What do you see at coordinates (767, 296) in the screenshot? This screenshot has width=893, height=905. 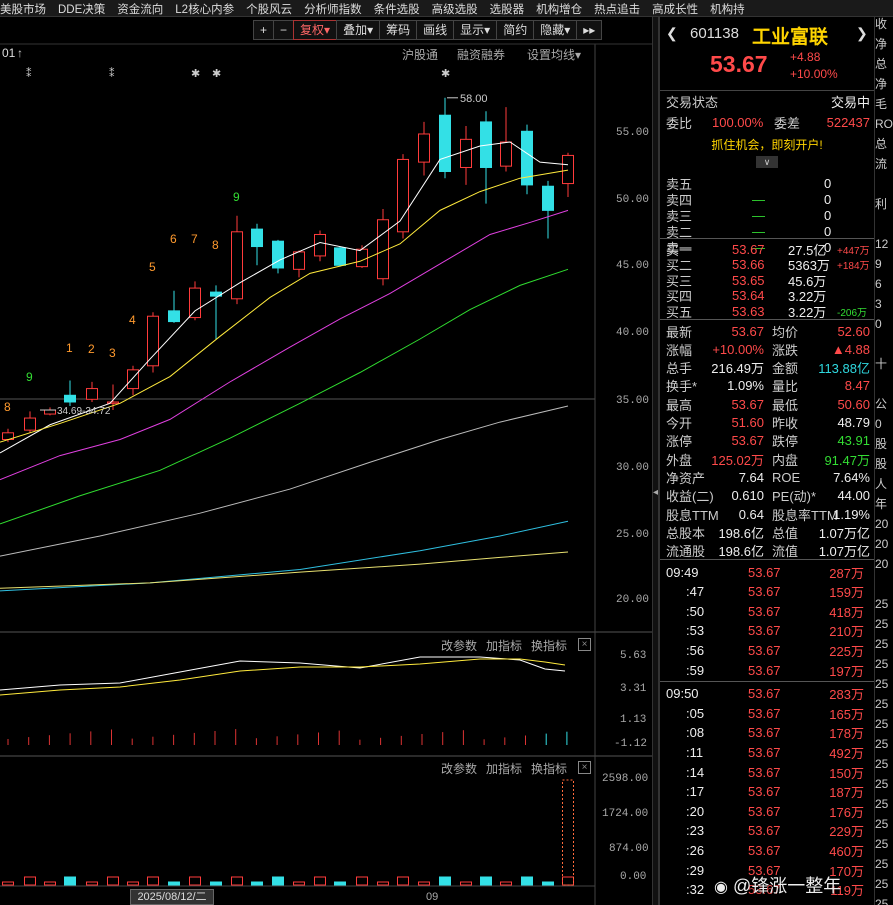 I see `bid-row: 买四 53.64 3.22万` at bounding box center [767, 296].